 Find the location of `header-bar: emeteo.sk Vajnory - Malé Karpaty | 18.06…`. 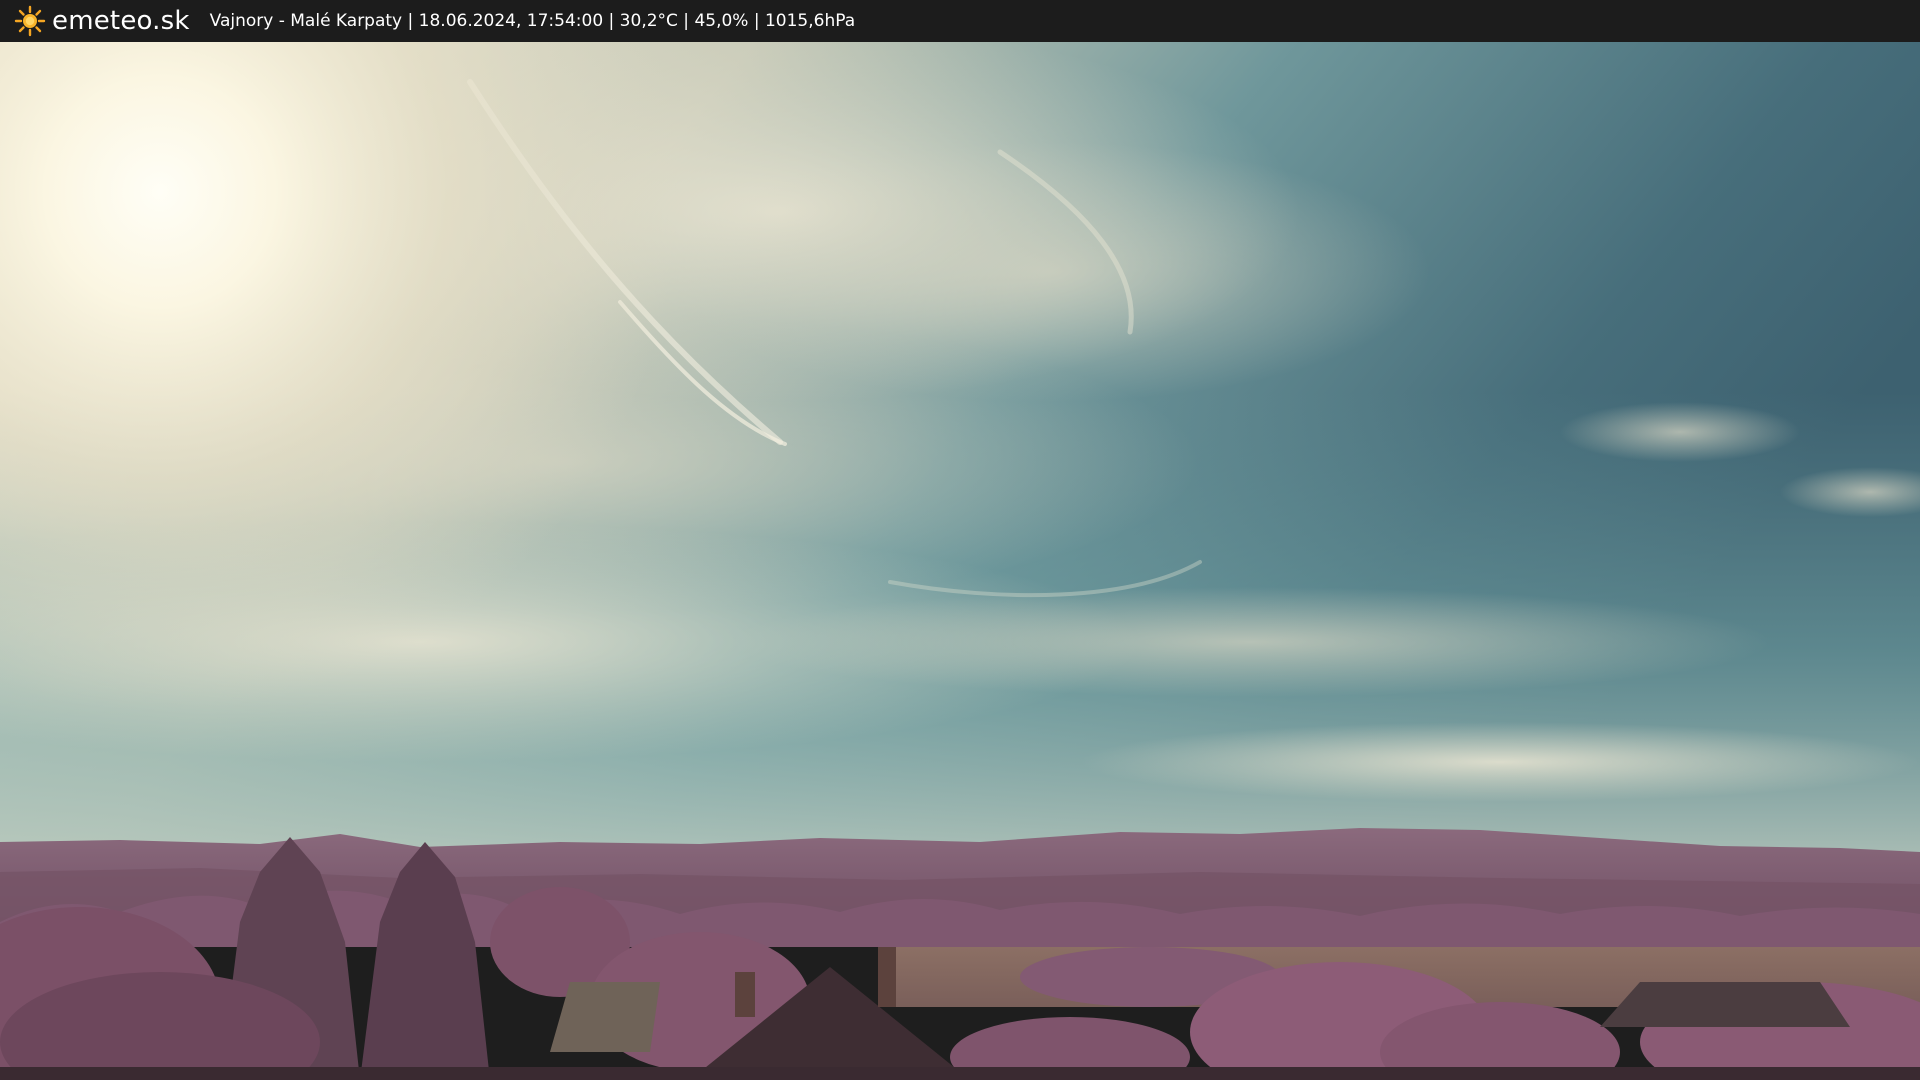

header-bar: emeteo.sk Vajnory - Malé Karpaty | 18.06… is located at coordinates (960, 21).